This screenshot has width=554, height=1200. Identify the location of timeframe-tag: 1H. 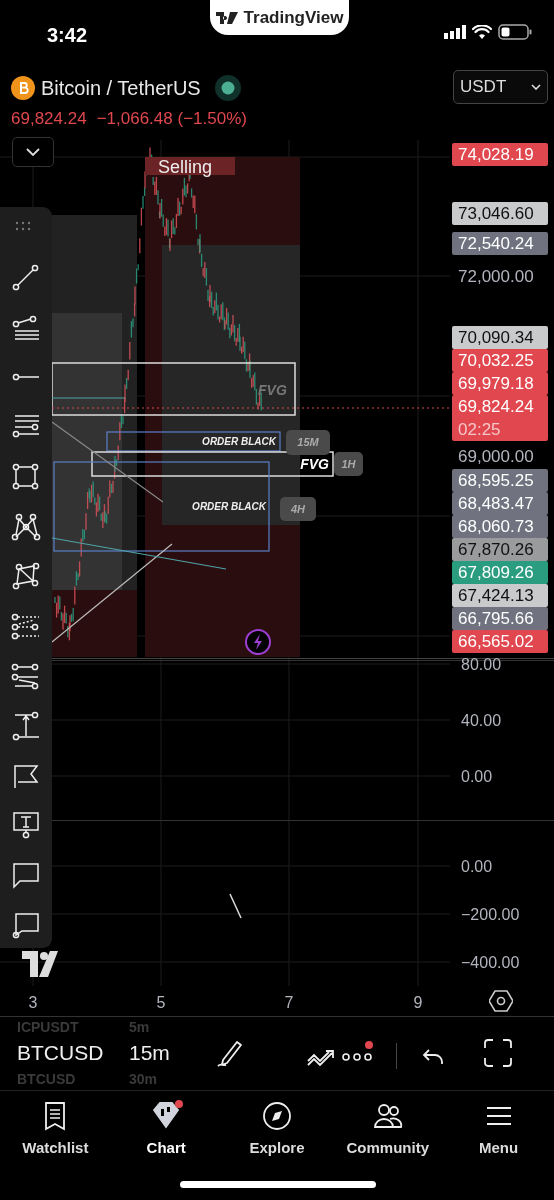
(348, 464).